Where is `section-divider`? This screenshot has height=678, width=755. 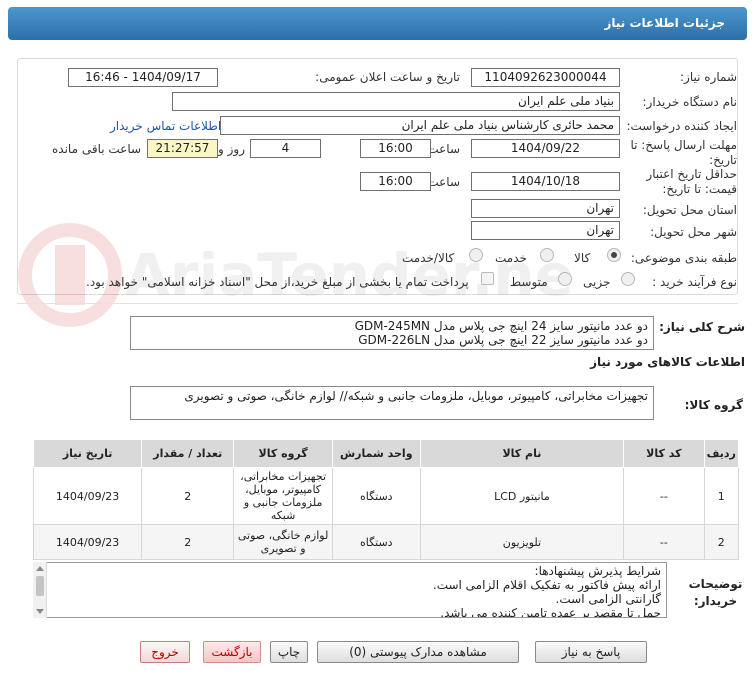 section-divider is located at coordinates (377, 303).